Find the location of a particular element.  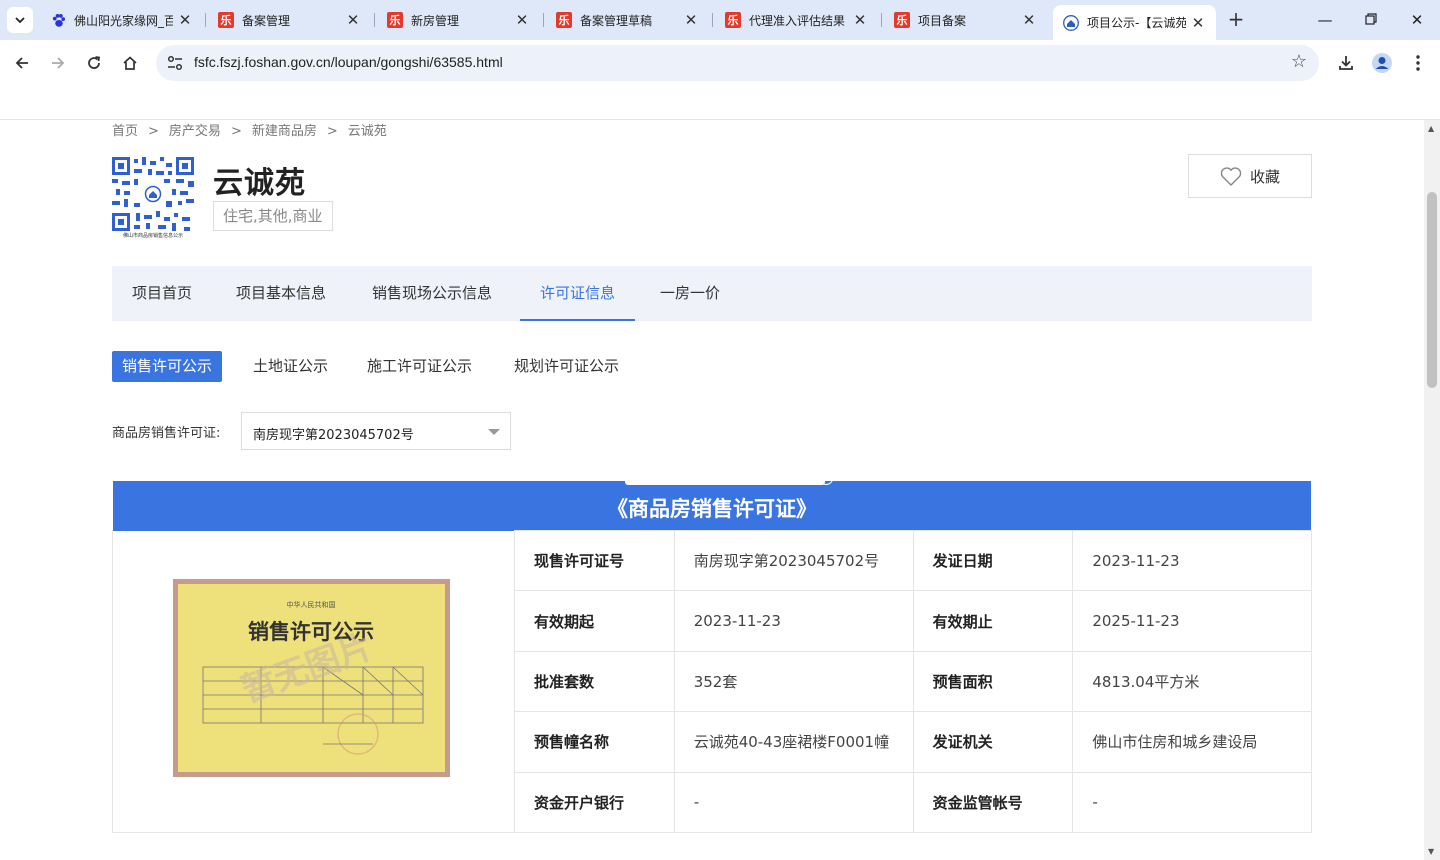

minimize-icon: — is located at coordinates (1325, 20).